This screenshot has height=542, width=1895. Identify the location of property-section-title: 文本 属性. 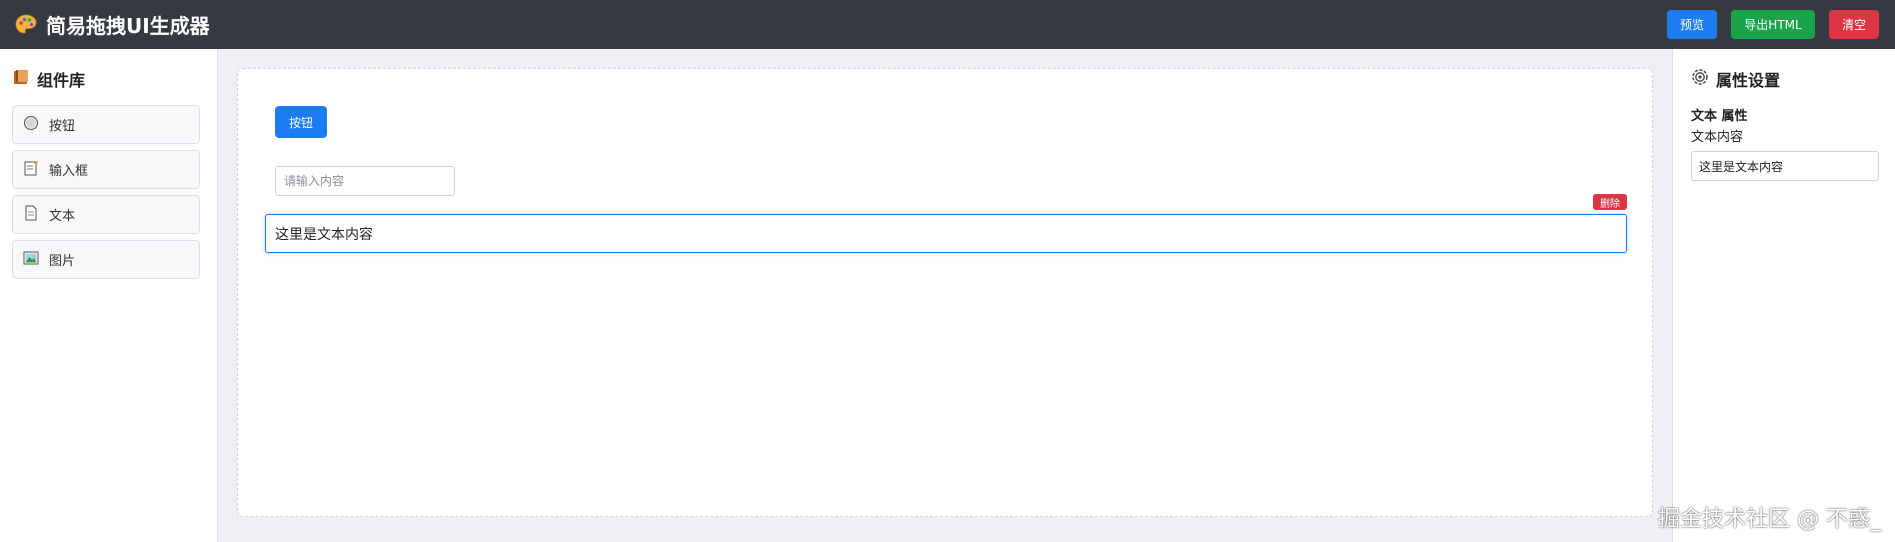
(1719, 116).